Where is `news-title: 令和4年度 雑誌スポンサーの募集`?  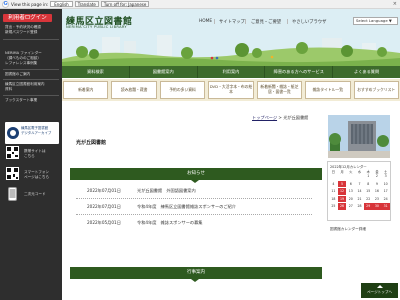 news-title: 令和4年度 雑誌スポンサーの募集 is located at coordinates (169, 222).